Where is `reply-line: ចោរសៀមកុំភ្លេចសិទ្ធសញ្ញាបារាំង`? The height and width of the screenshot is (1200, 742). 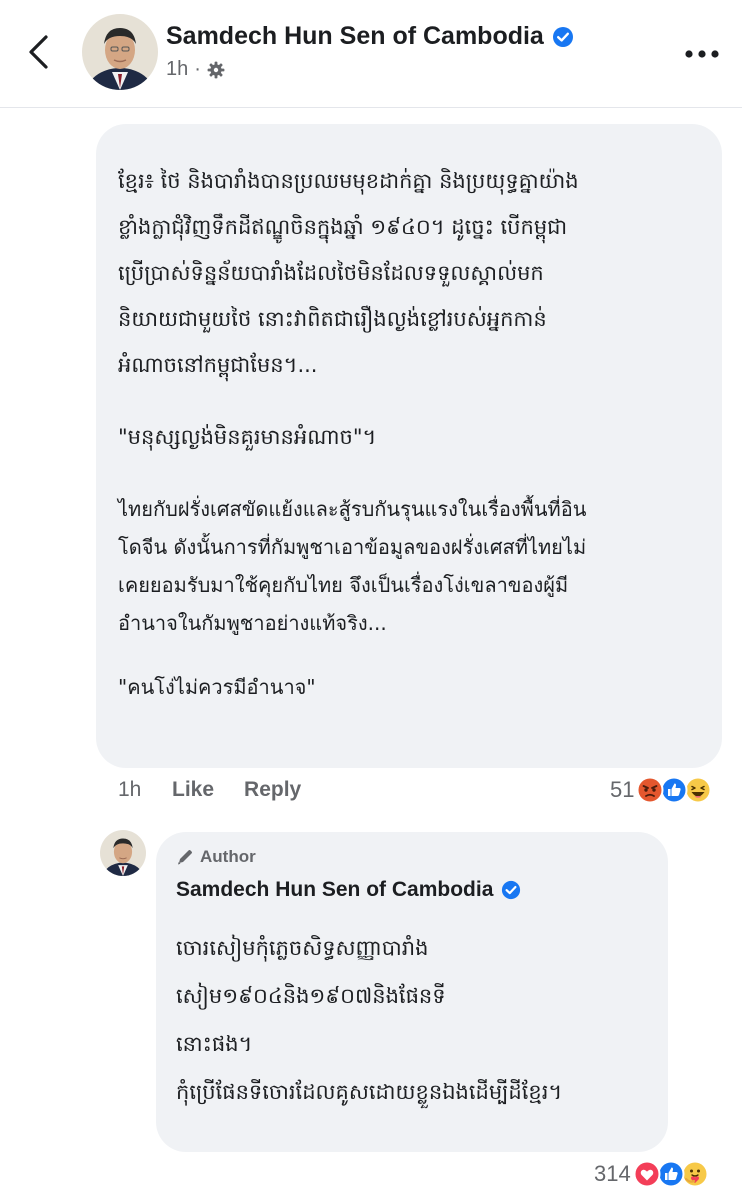 reply-line: ចោរសៀមកុំភ្លេចសិទ្ធសញ្ញាបារាំង is located at coordinates (302, 948).